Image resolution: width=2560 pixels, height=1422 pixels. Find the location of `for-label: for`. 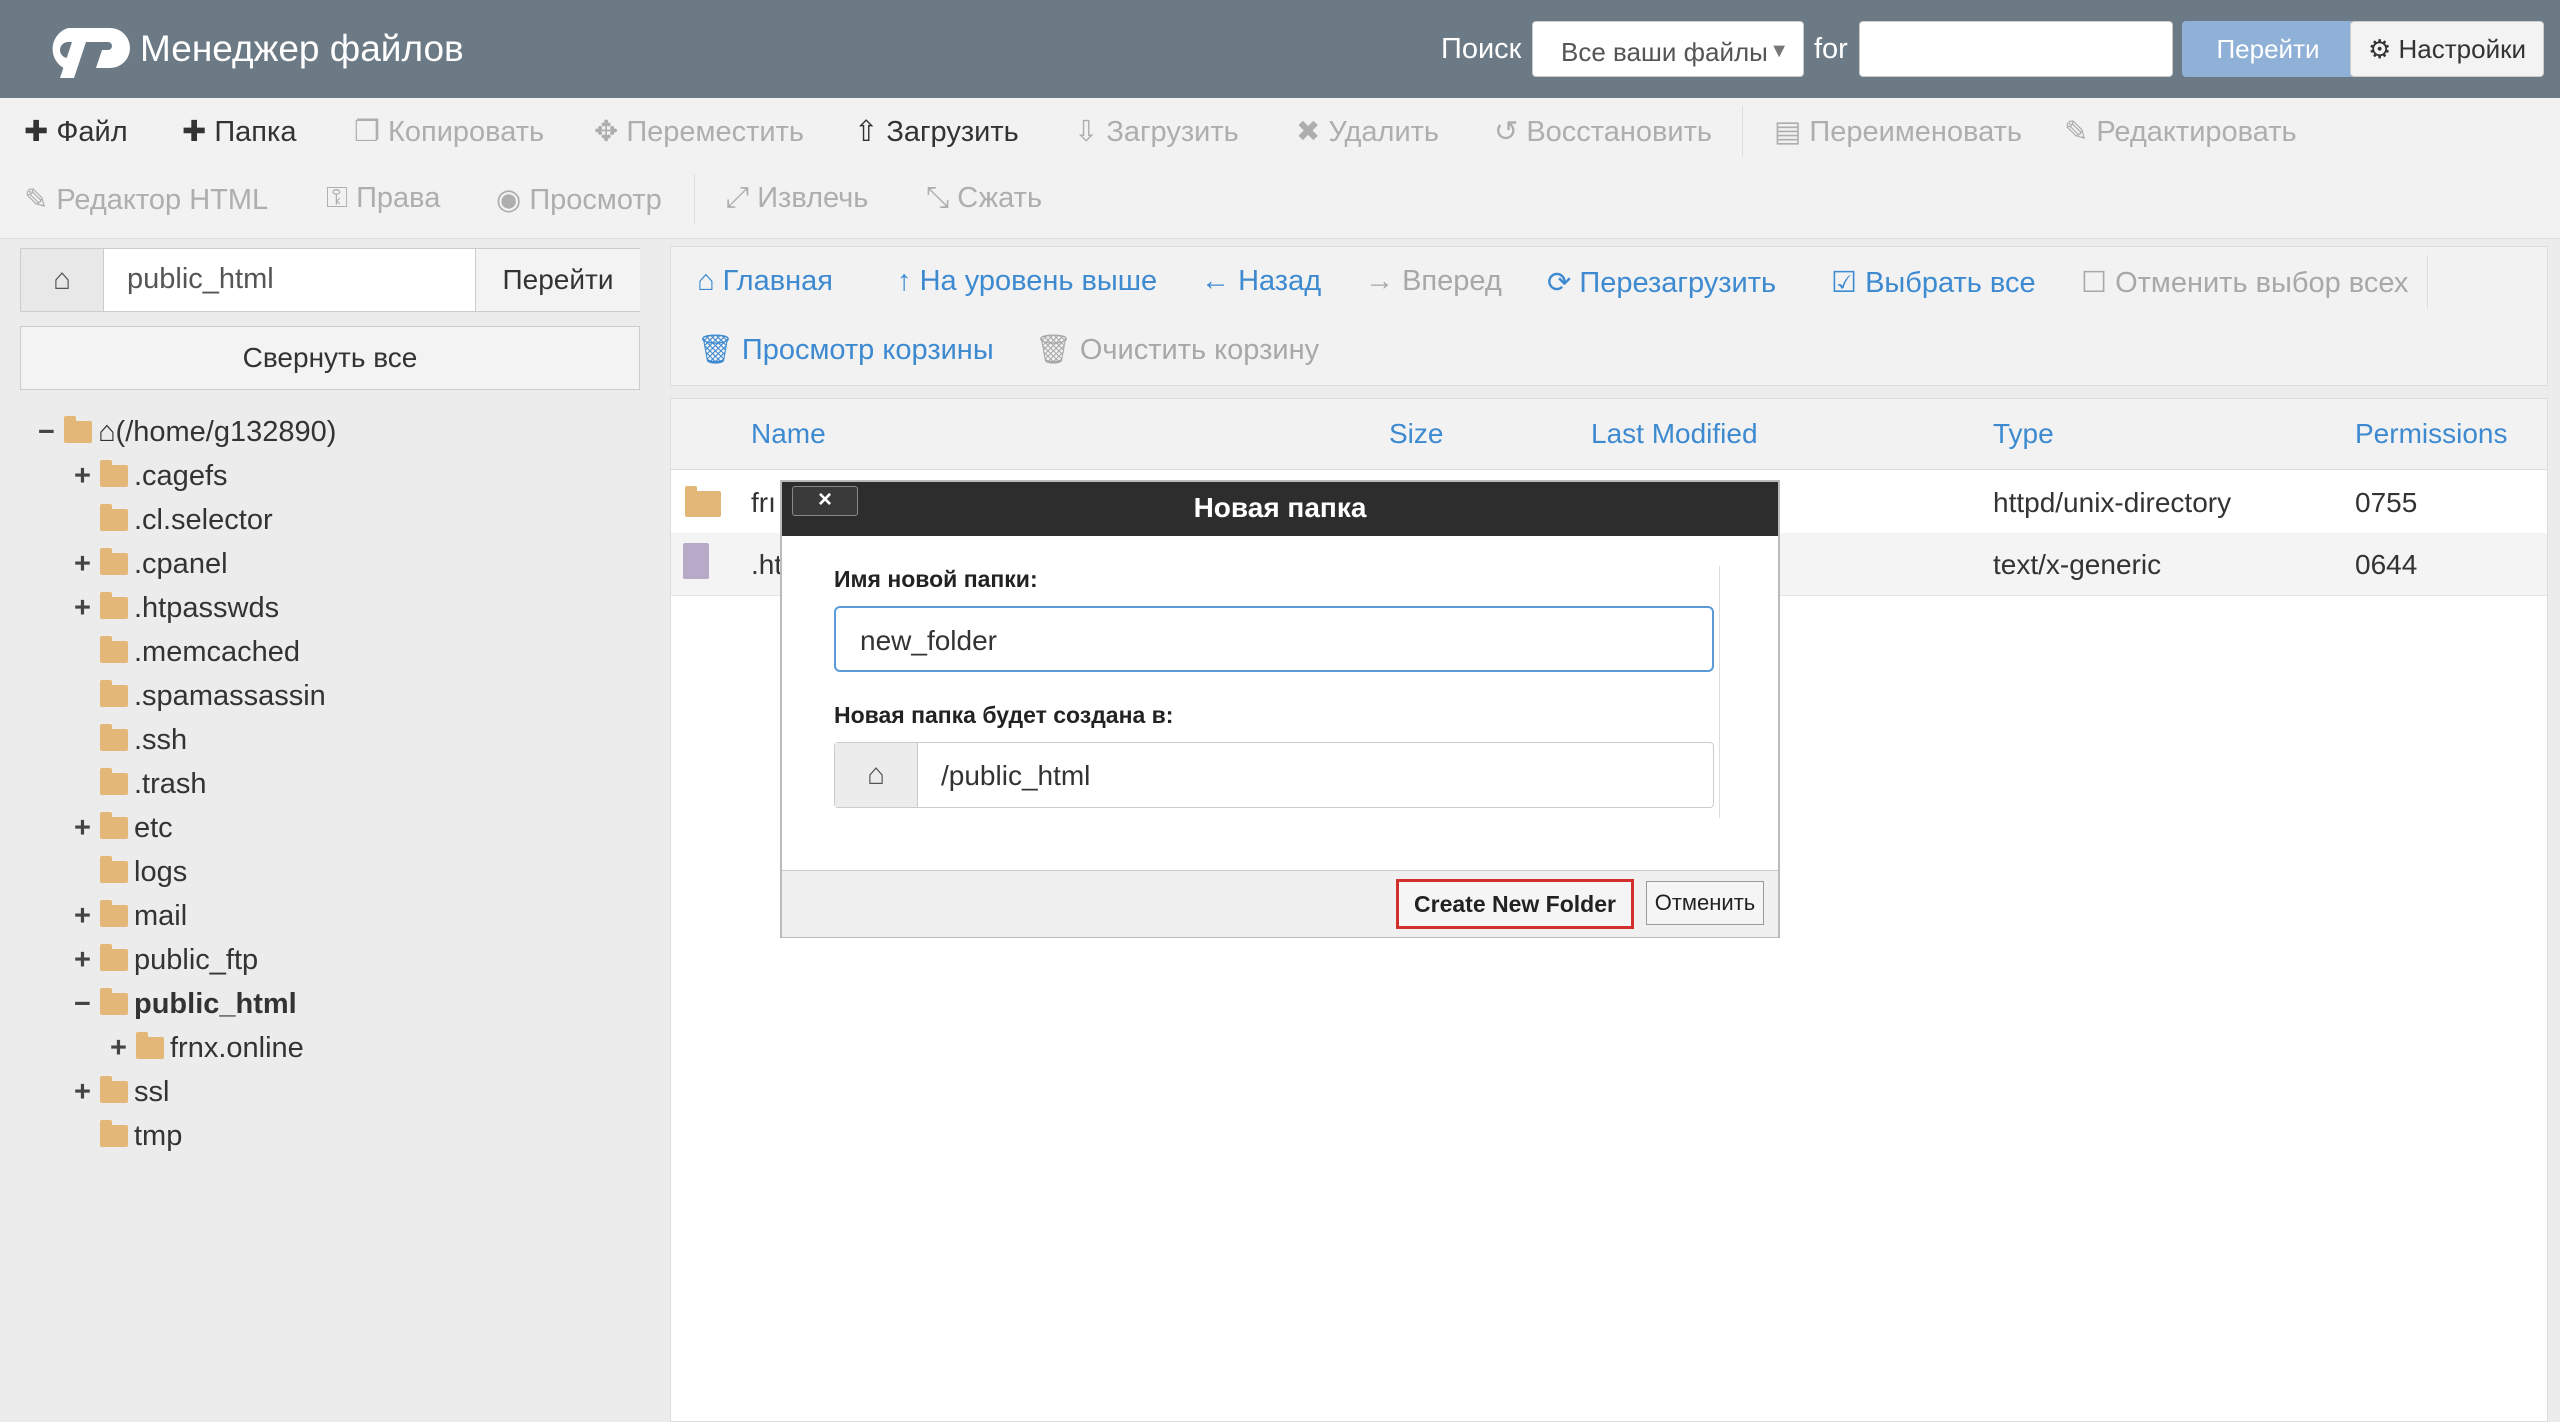

for-label: for is located at coordinates (1831, 49).